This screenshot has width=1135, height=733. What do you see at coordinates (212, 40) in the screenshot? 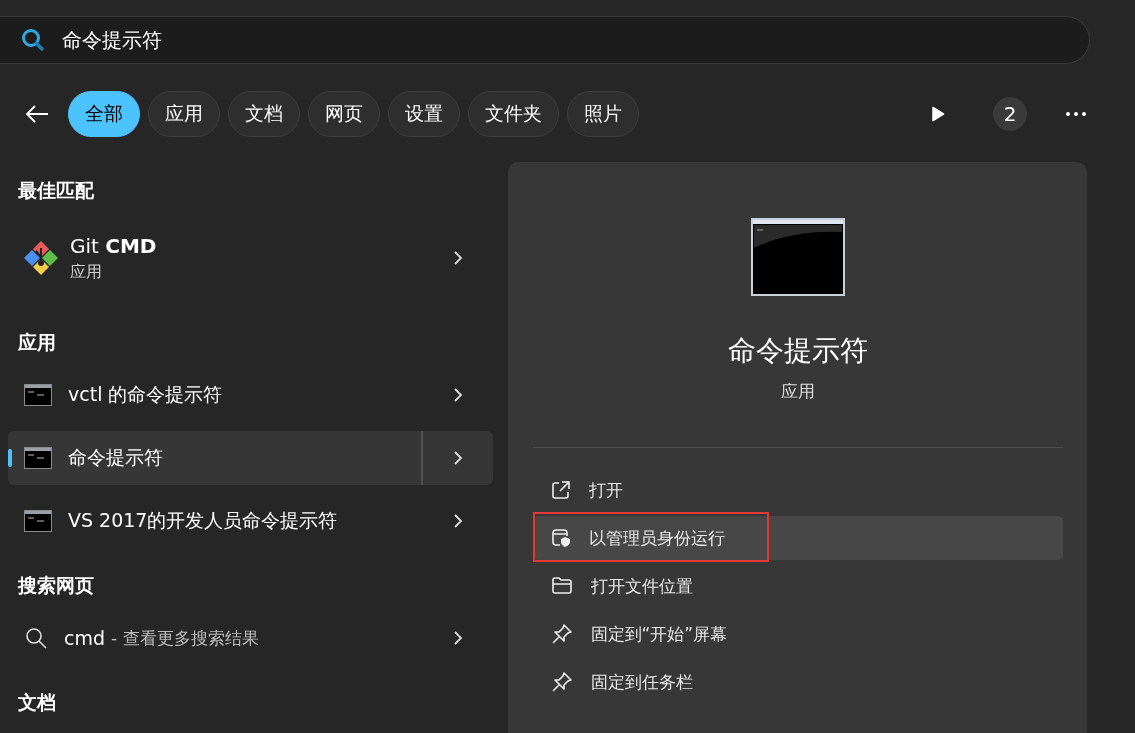
I see `search-field: 命令提示符` at bounding box center [212, 40].